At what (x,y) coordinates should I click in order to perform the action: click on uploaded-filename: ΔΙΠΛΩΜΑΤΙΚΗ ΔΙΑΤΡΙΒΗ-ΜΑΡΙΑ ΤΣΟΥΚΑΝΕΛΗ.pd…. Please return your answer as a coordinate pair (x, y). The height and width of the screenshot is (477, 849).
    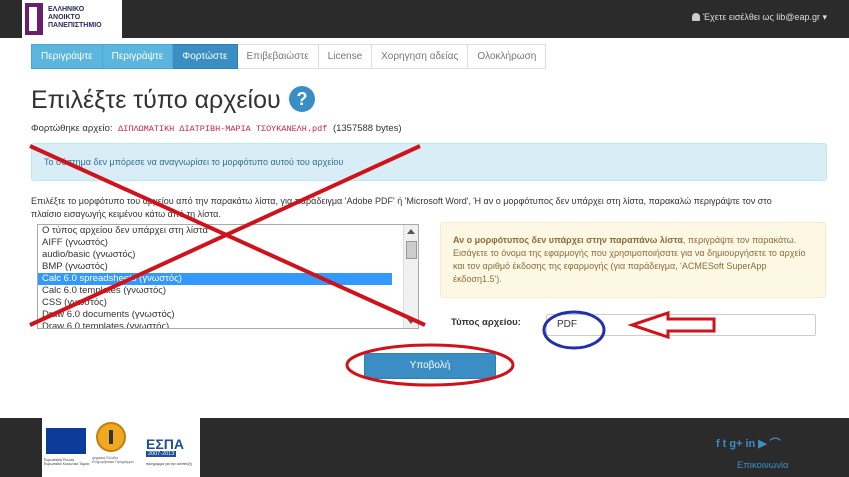
    Looking at the image, I should click on (223, 129).